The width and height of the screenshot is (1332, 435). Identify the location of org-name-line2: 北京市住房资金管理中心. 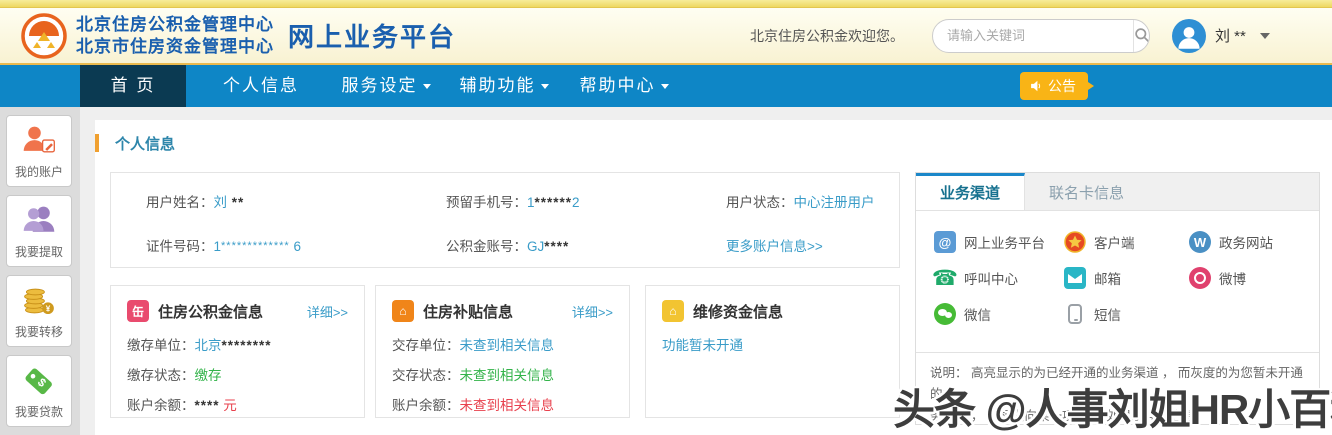
(175, 46).